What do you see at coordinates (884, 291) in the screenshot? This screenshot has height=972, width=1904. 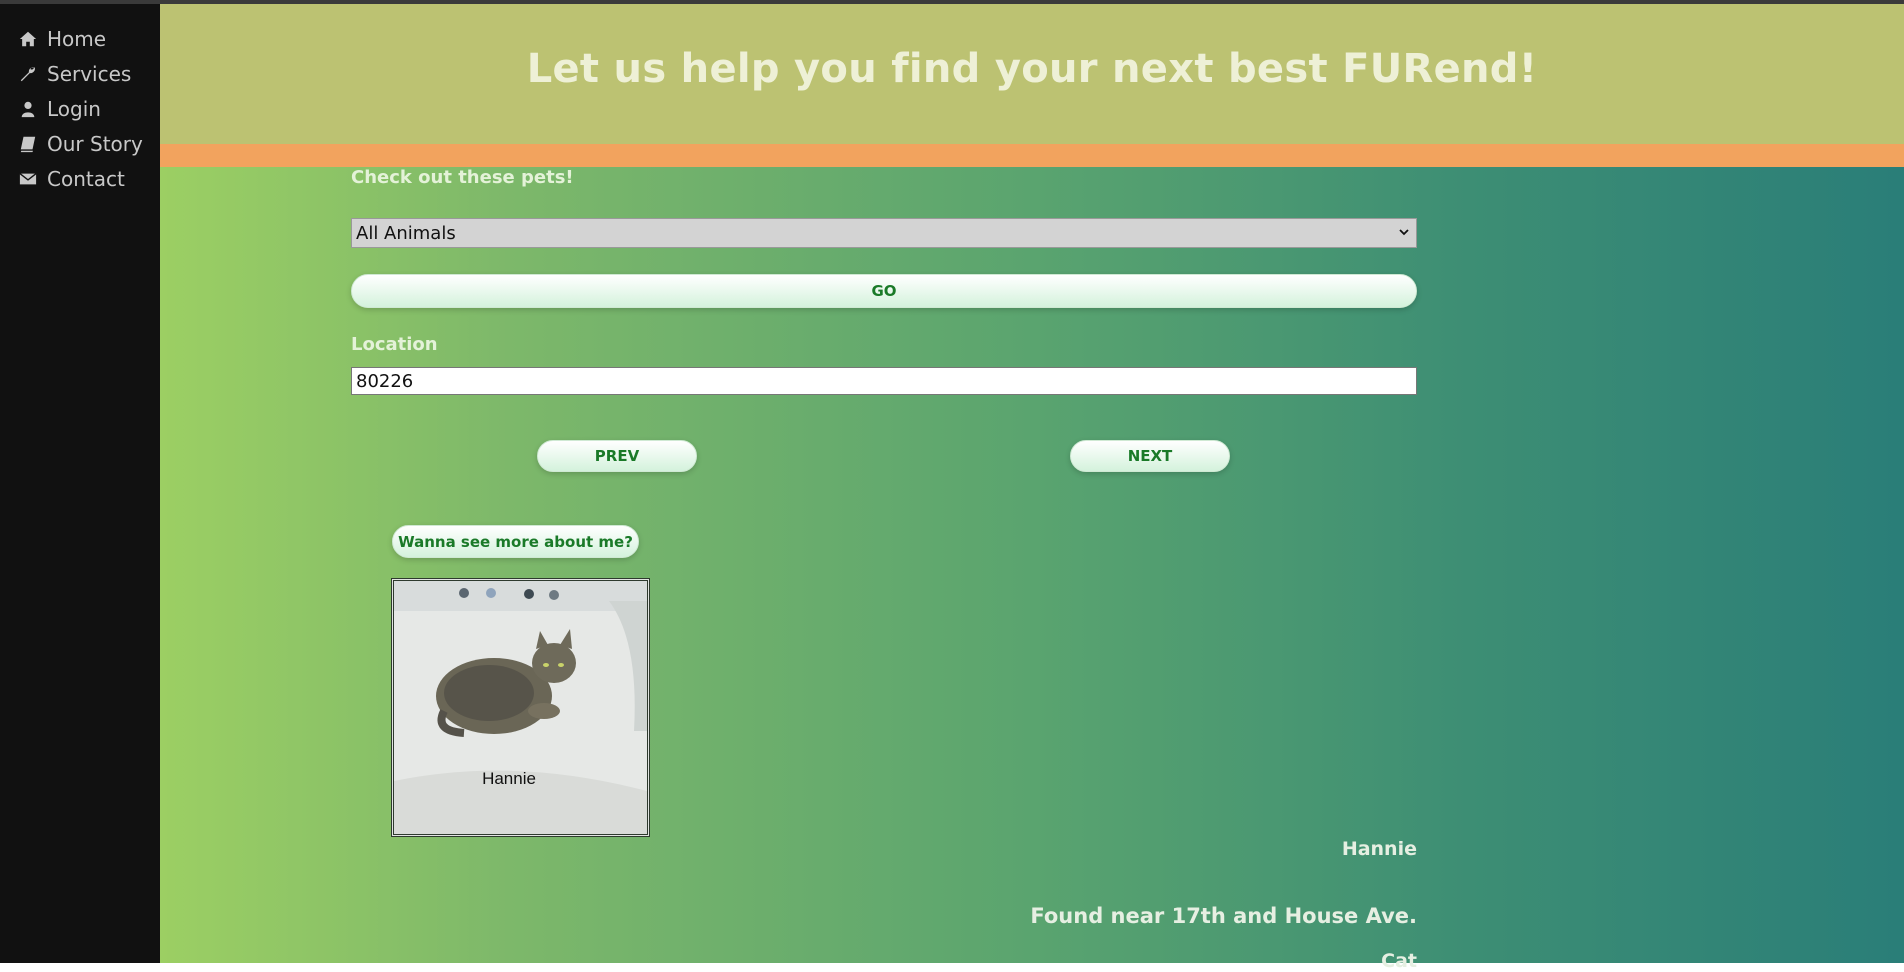 I see `go-button: GO` at bounding box center [884, 291].